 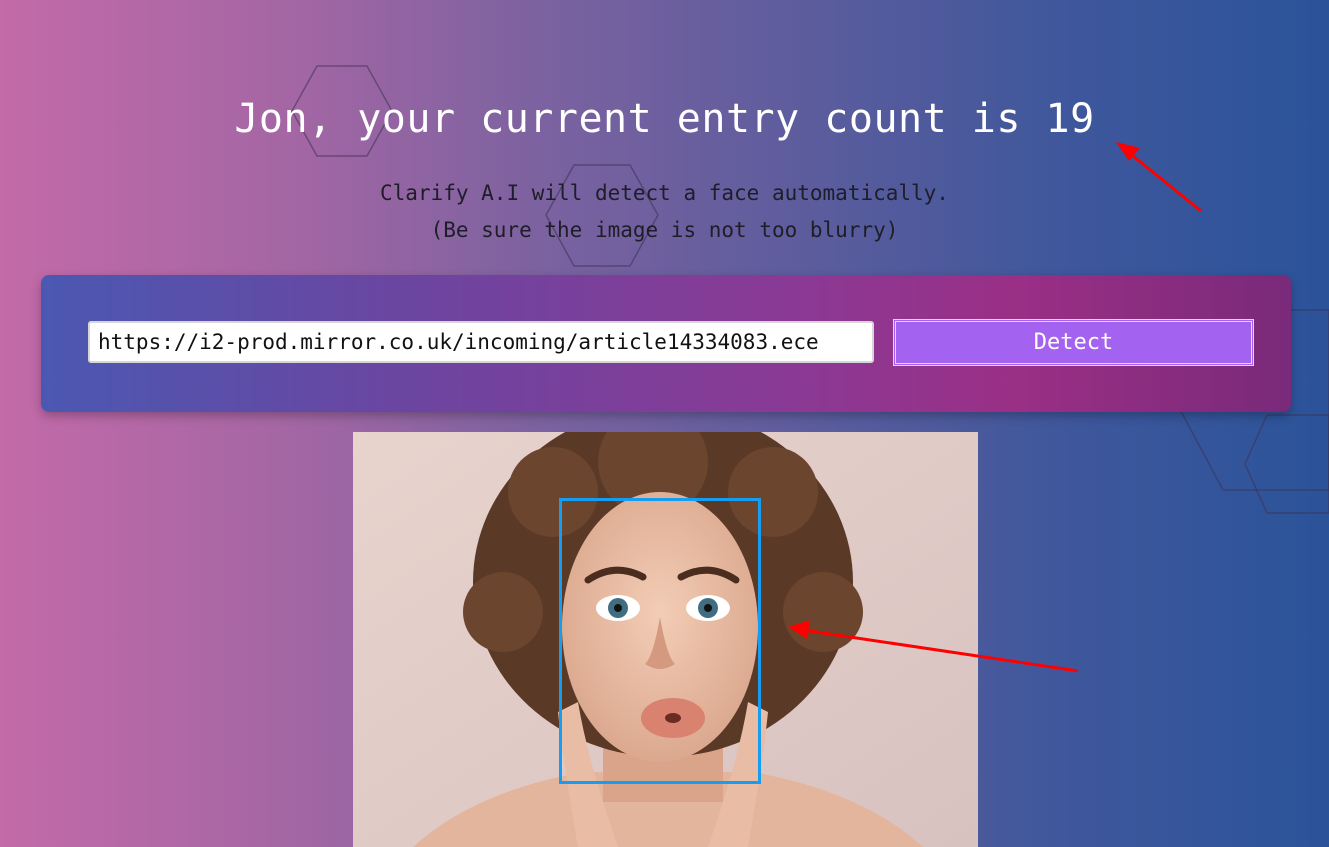 I want to click on detect-button: Detect, so click(x=1073, y=342).